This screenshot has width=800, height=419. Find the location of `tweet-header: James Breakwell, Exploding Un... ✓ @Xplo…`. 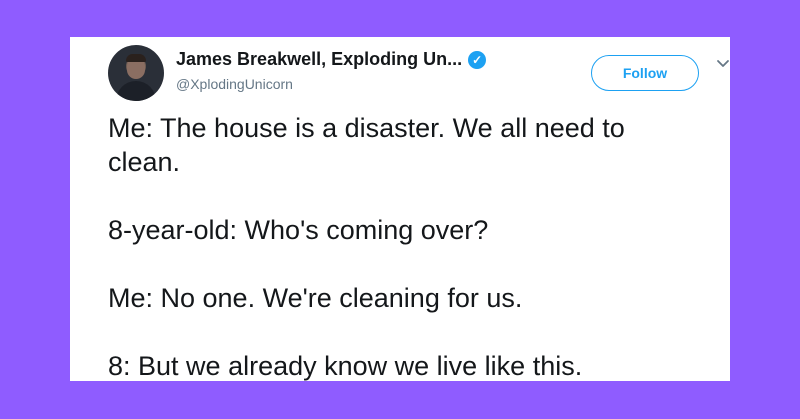

tweet-header: James Breakwell, Exploding Un... ✓ @Xplo… is located at coordinates (419, 80).